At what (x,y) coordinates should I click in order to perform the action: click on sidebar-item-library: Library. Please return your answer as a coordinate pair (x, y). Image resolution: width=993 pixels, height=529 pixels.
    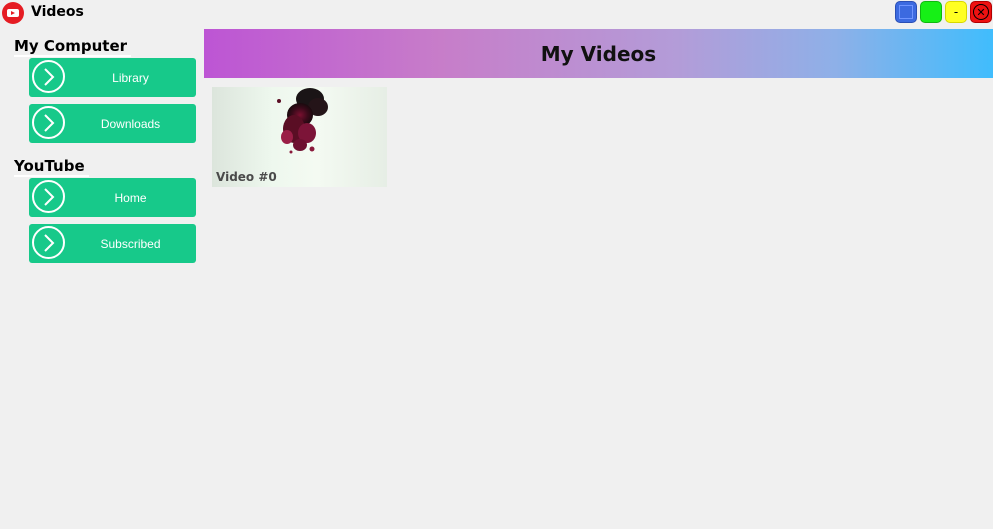
    Looking at the image, I should click on (112, 77).